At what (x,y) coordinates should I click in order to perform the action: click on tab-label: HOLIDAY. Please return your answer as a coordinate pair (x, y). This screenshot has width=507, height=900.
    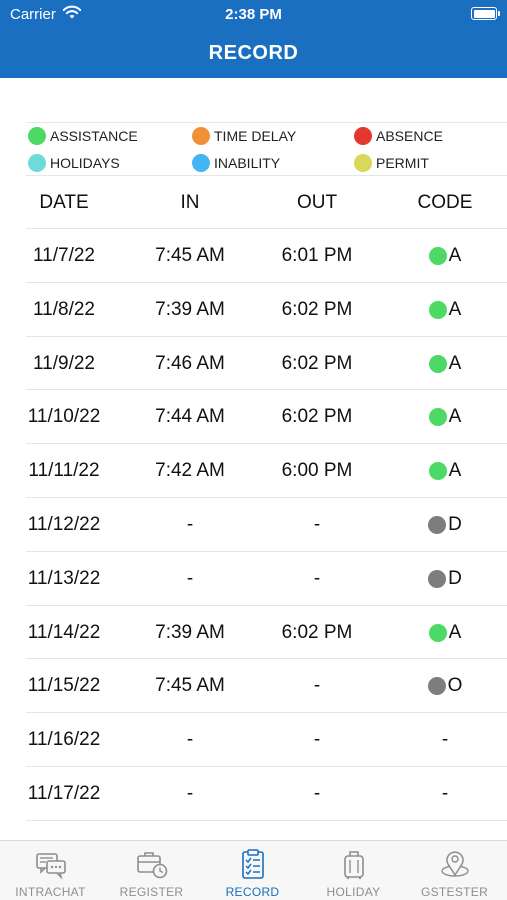
    Looking at the image, I should click on (353, 892).